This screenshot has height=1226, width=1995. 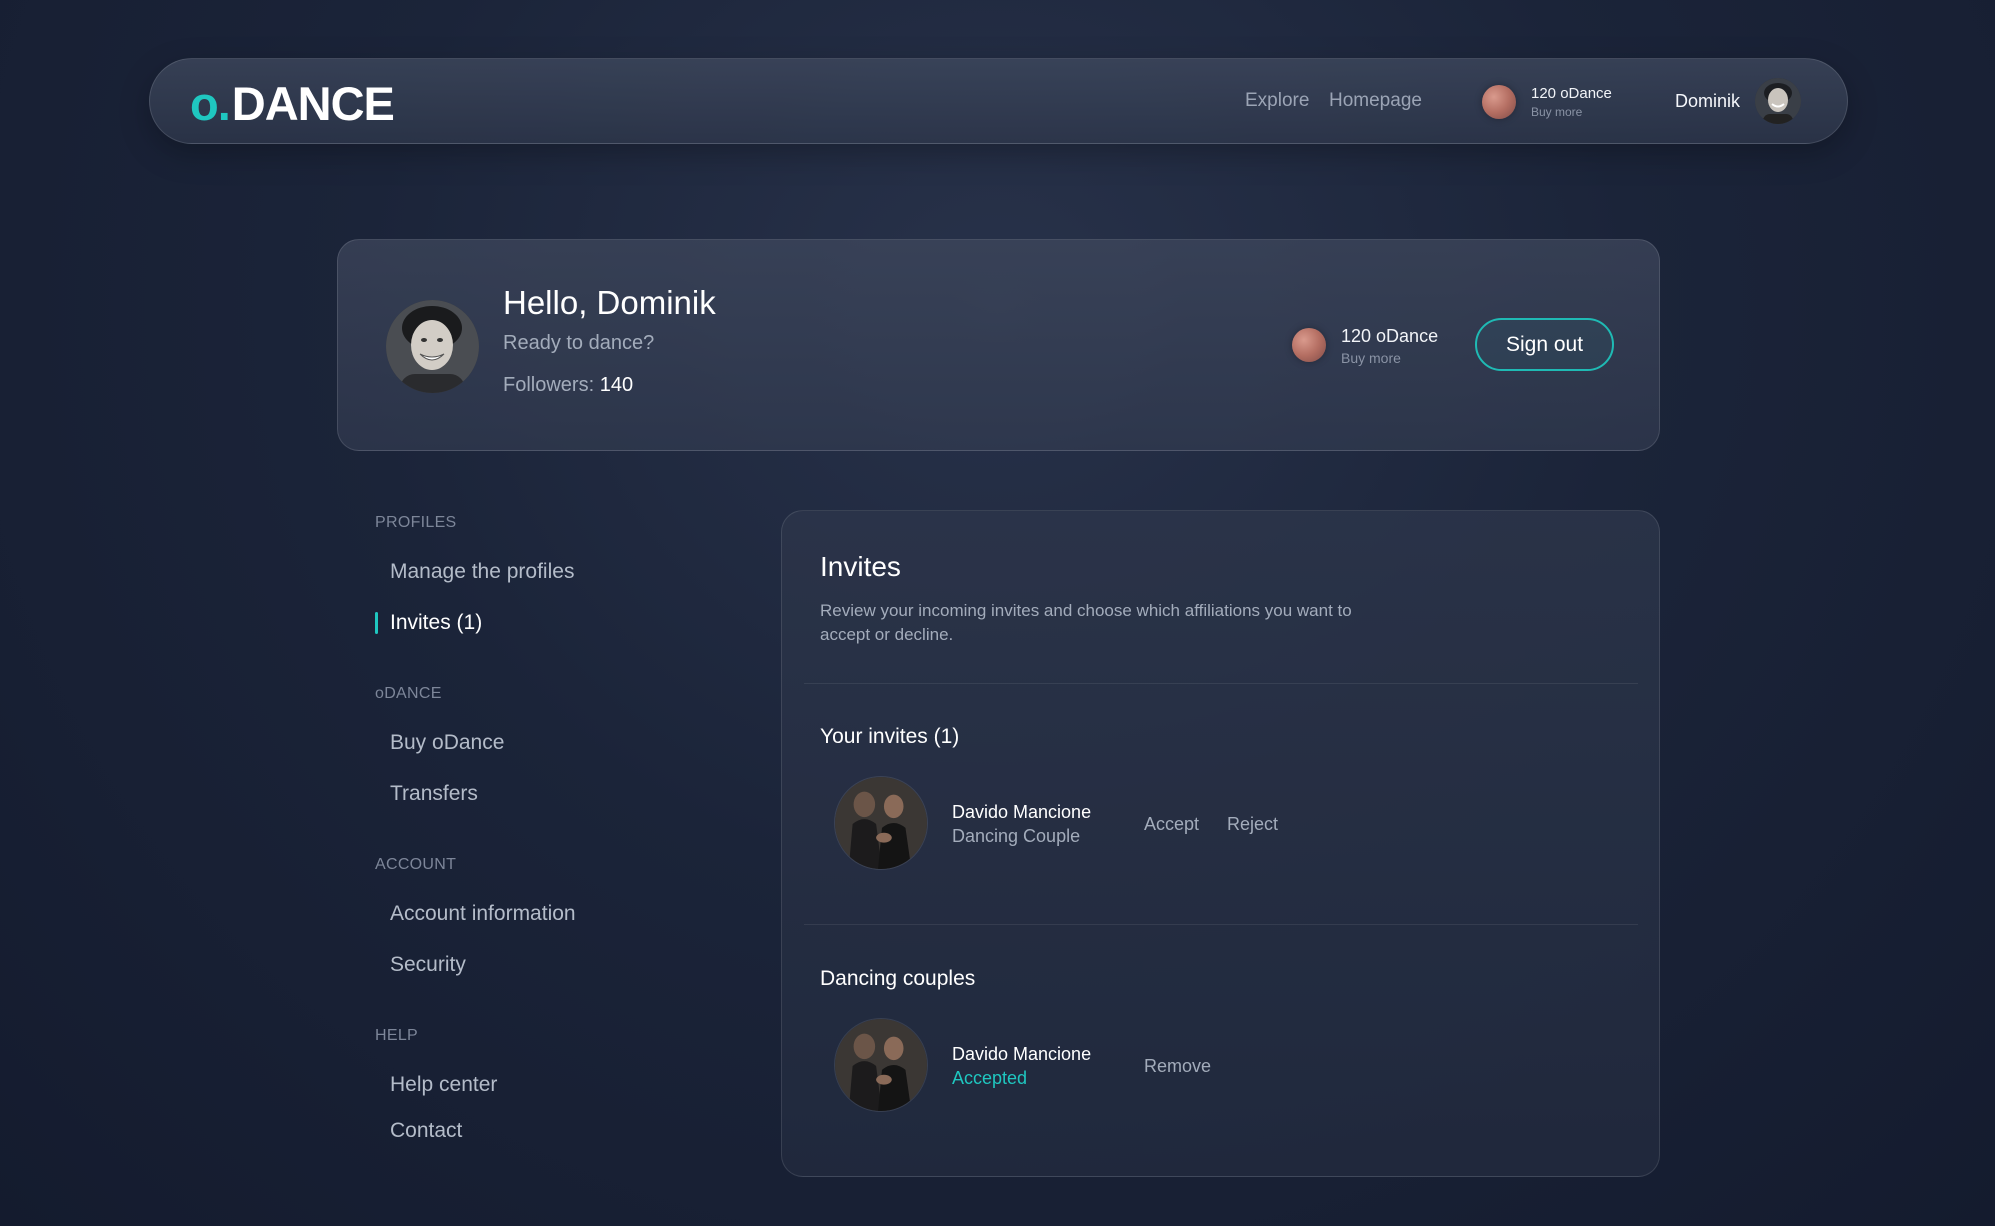 I want to click on sidebar-heading-help: HELP, so click(x=396, y=1035).